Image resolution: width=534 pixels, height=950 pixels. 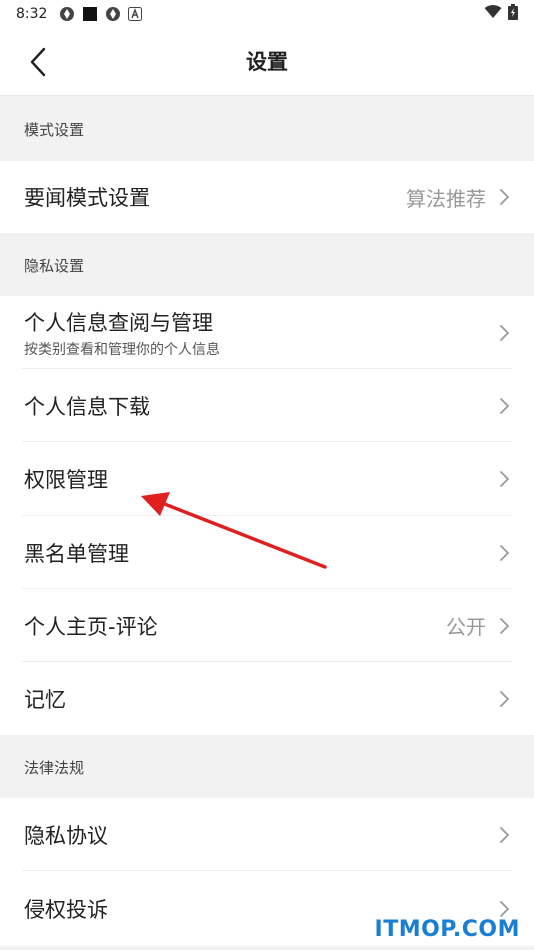 I want to click on row-memory: 记忆, so click(x=267, y=698).